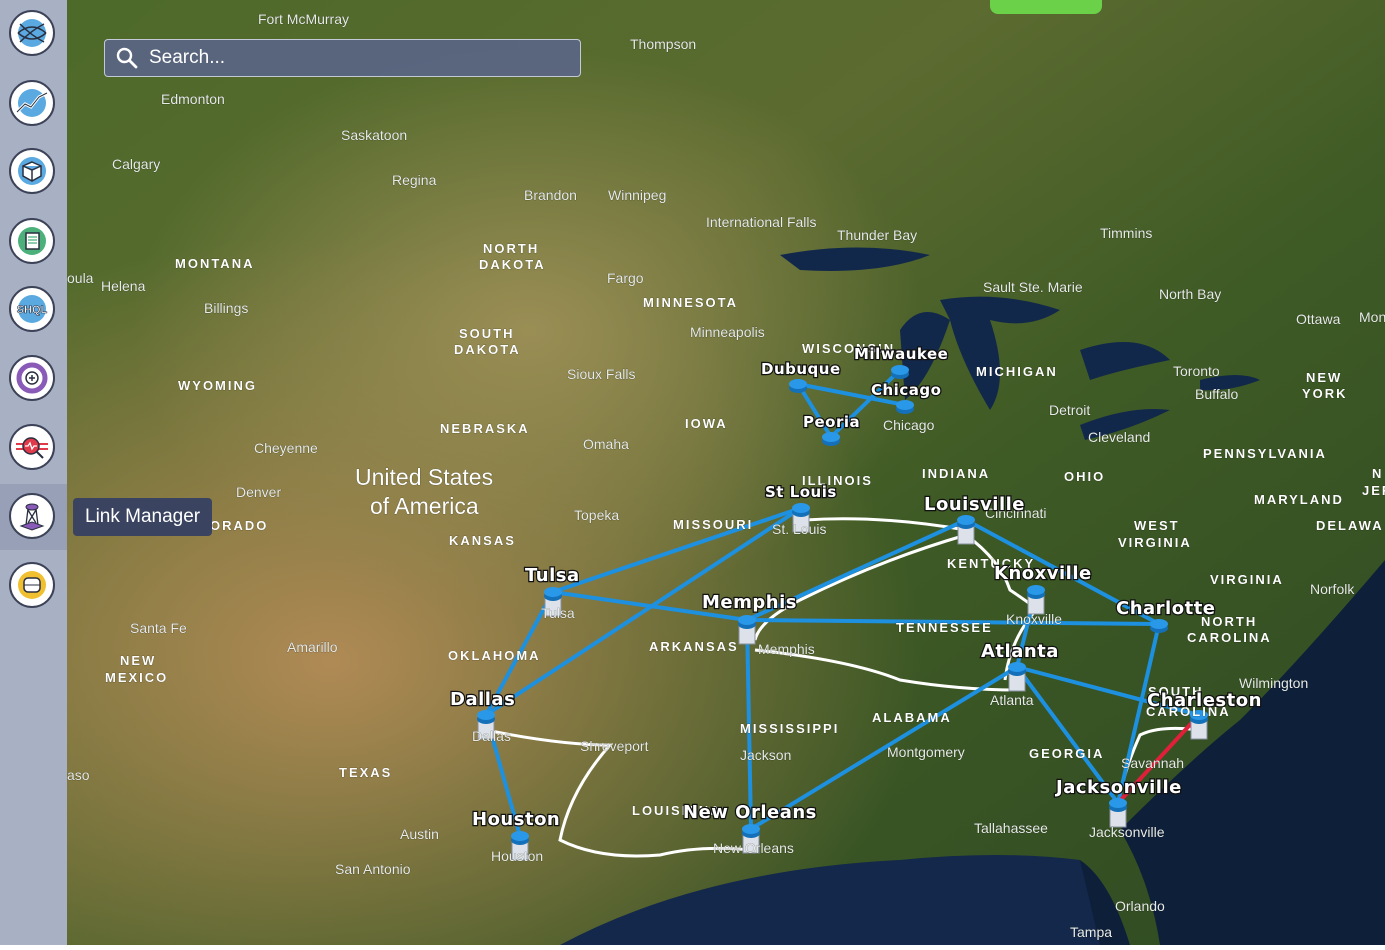 The width and height of the screenshot is (1385, 950). What do you see at coordinates (1166, 608) in the screenshot?
I see `node-label: Charlotte` at bounding box center [1166, 608].